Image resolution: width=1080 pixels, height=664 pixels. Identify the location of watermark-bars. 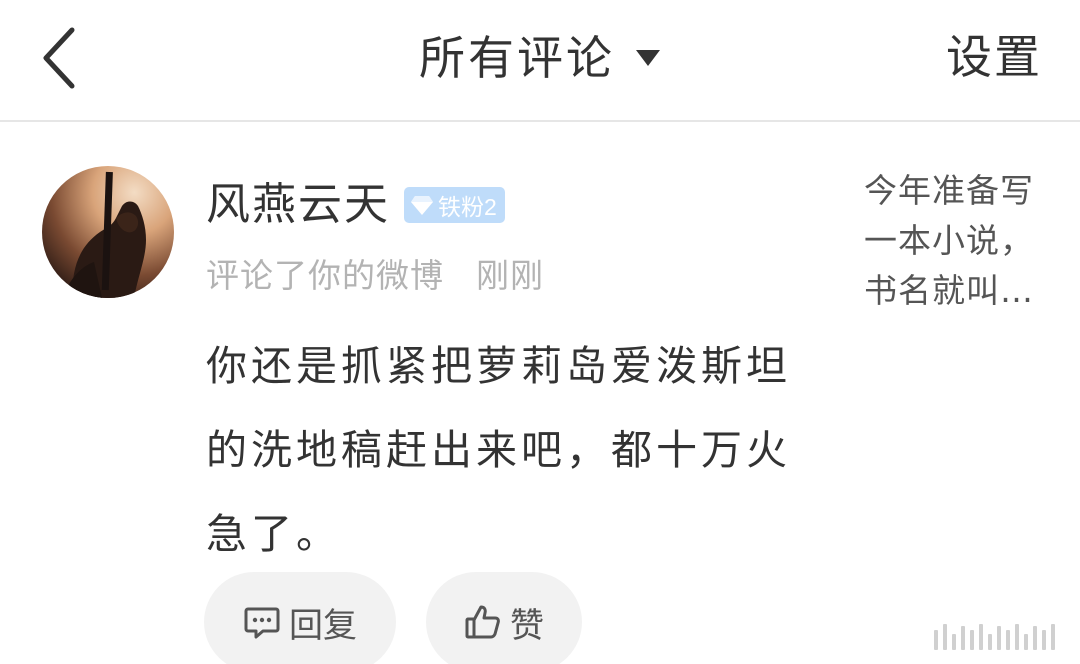
(998, 635).